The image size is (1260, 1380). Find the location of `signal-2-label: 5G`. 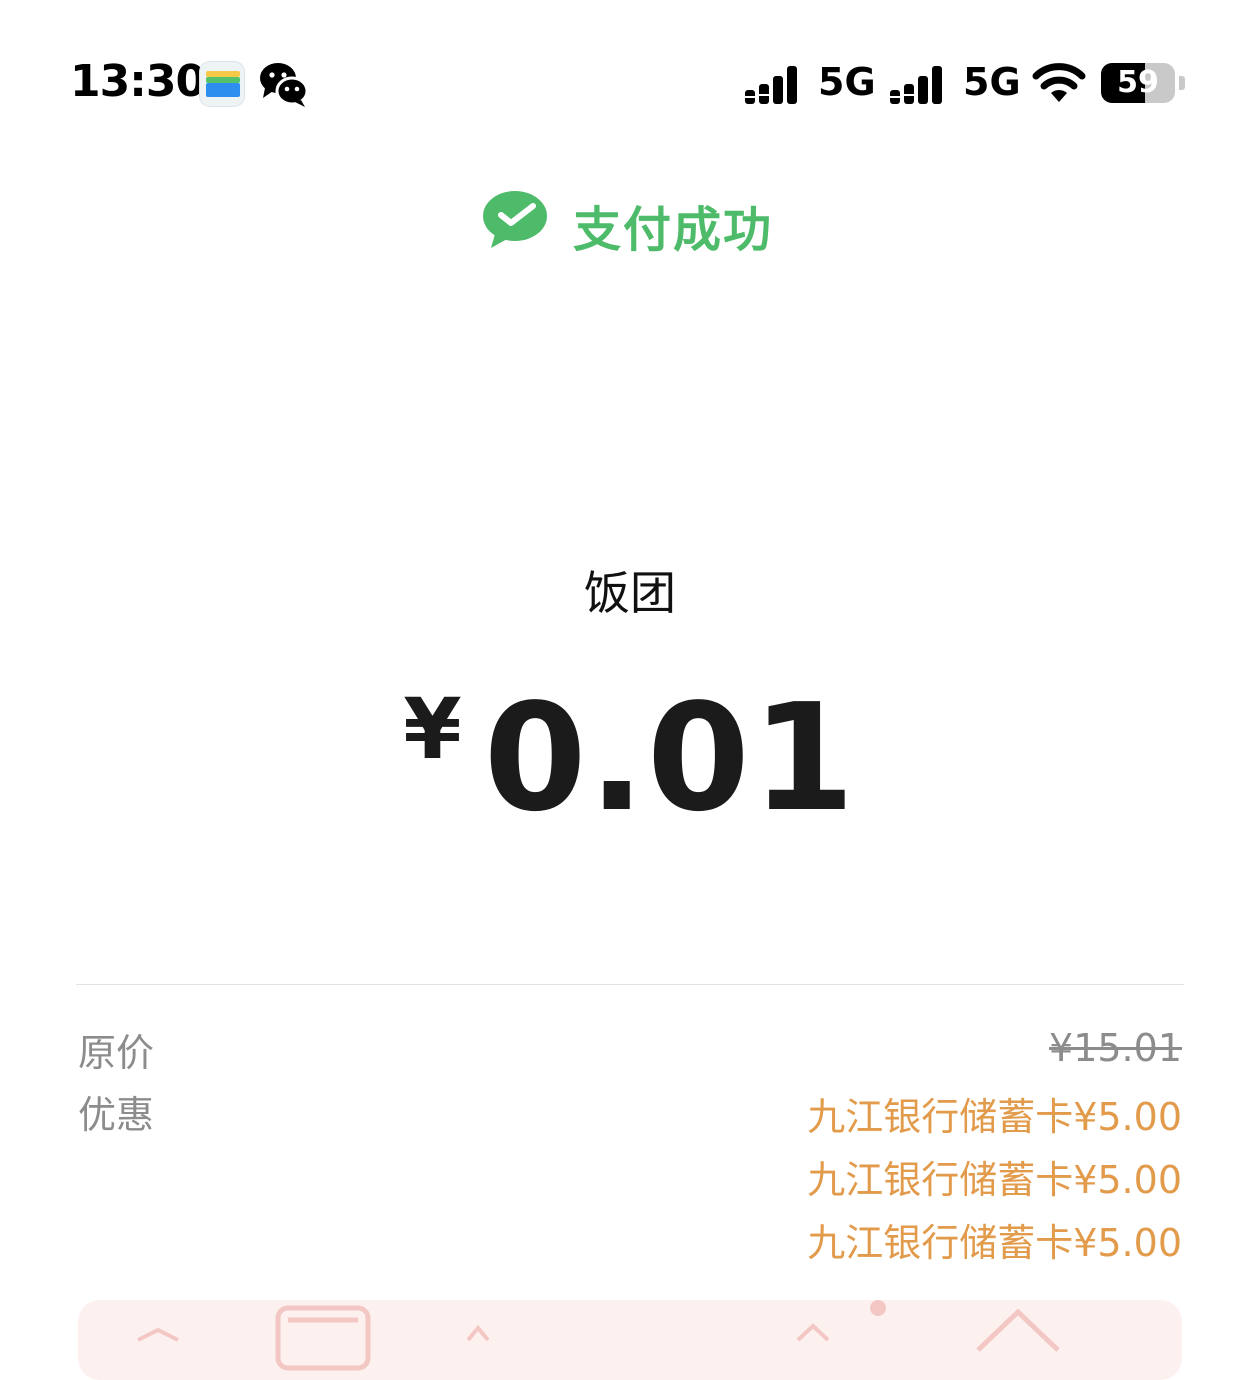

signal-2-label: 5G is located at coordinates (992, 82).